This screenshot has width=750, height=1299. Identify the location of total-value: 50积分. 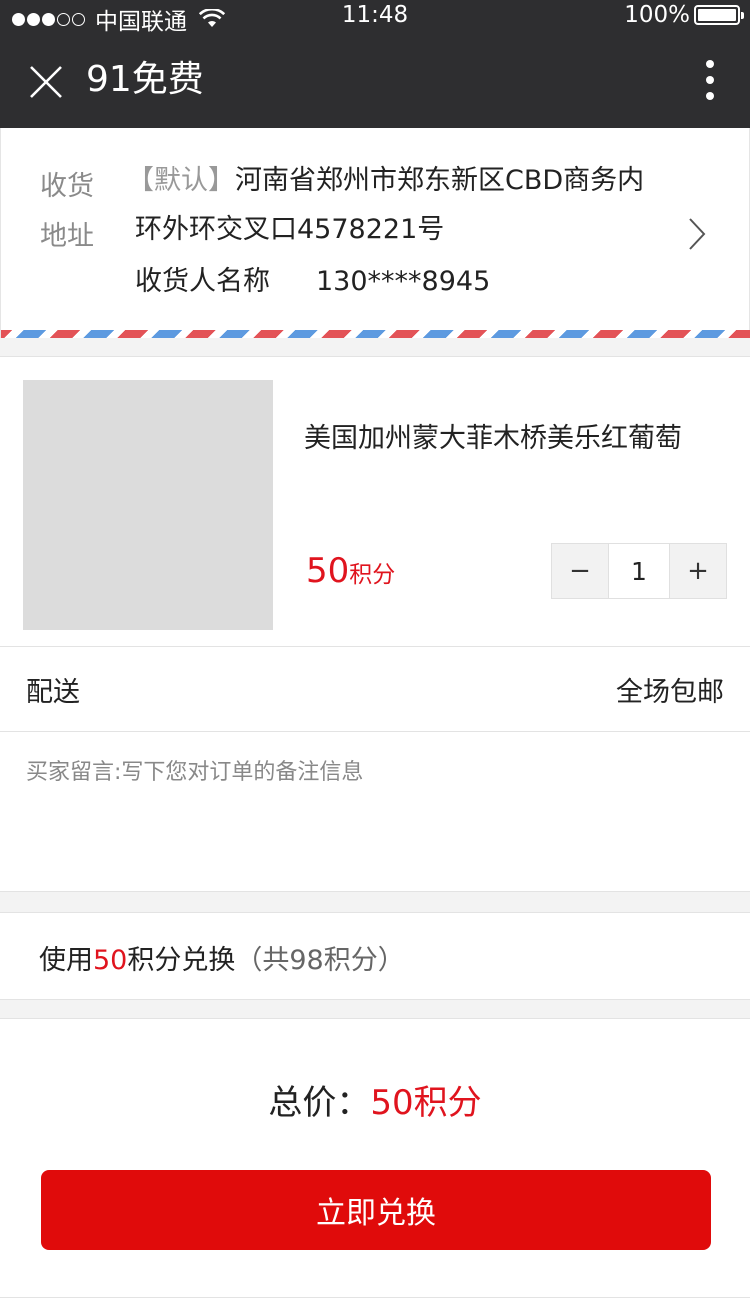
(426, 1103).